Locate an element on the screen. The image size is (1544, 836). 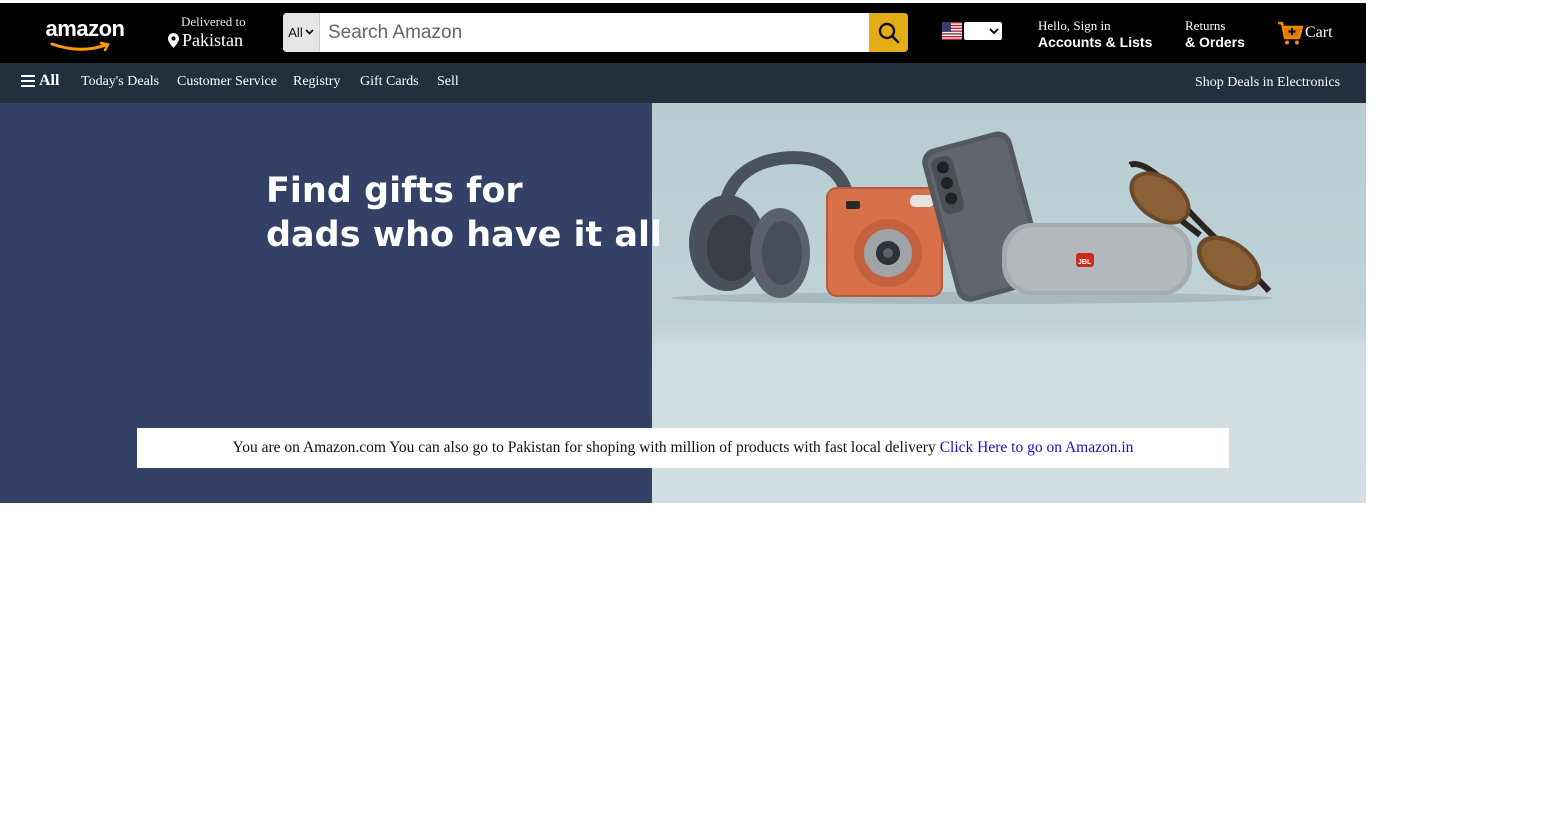
search-icon is located at coordinates (888, 32).